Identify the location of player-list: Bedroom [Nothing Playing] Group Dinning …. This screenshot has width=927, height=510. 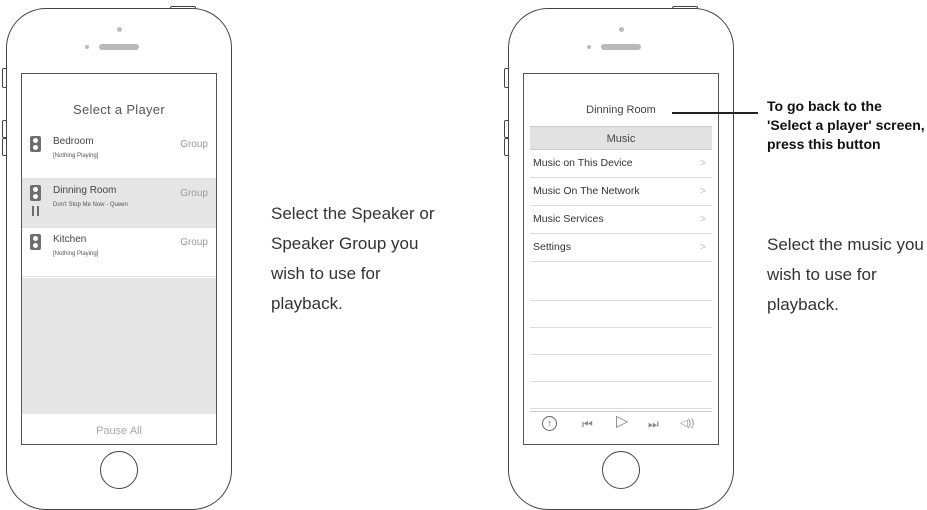
(119, 203).